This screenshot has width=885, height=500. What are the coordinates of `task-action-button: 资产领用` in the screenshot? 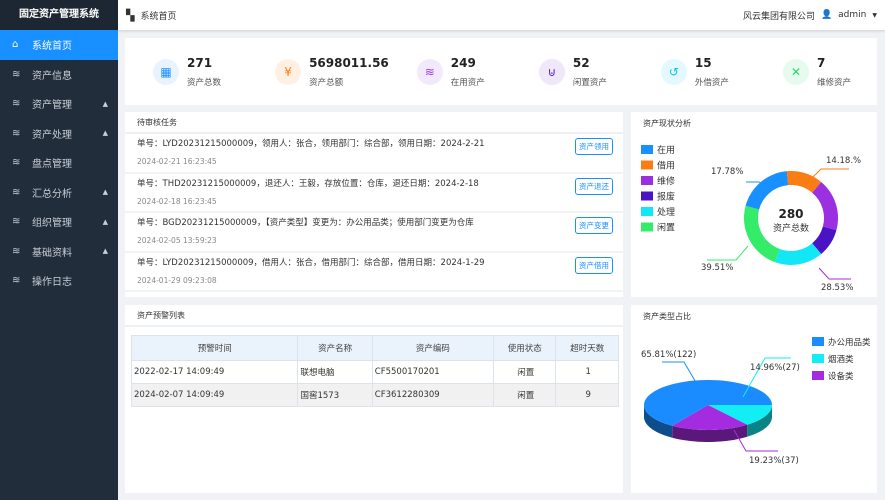 It's located at (594, 146).